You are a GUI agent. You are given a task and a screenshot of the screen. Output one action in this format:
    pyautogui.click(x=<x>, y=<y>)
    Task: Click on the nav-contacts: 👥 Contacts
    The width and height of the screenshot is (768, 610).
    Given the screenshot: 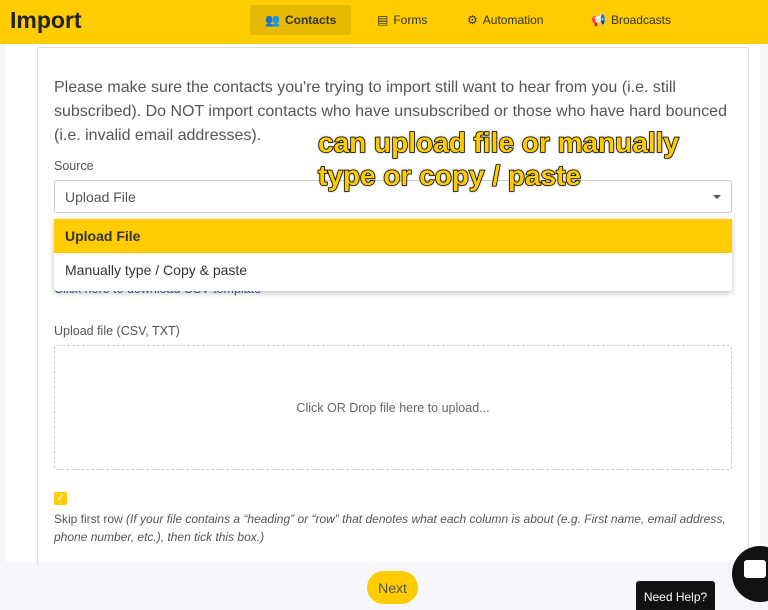 What is the action you would take?
    pyautogui.click(x=301, y=20)
    